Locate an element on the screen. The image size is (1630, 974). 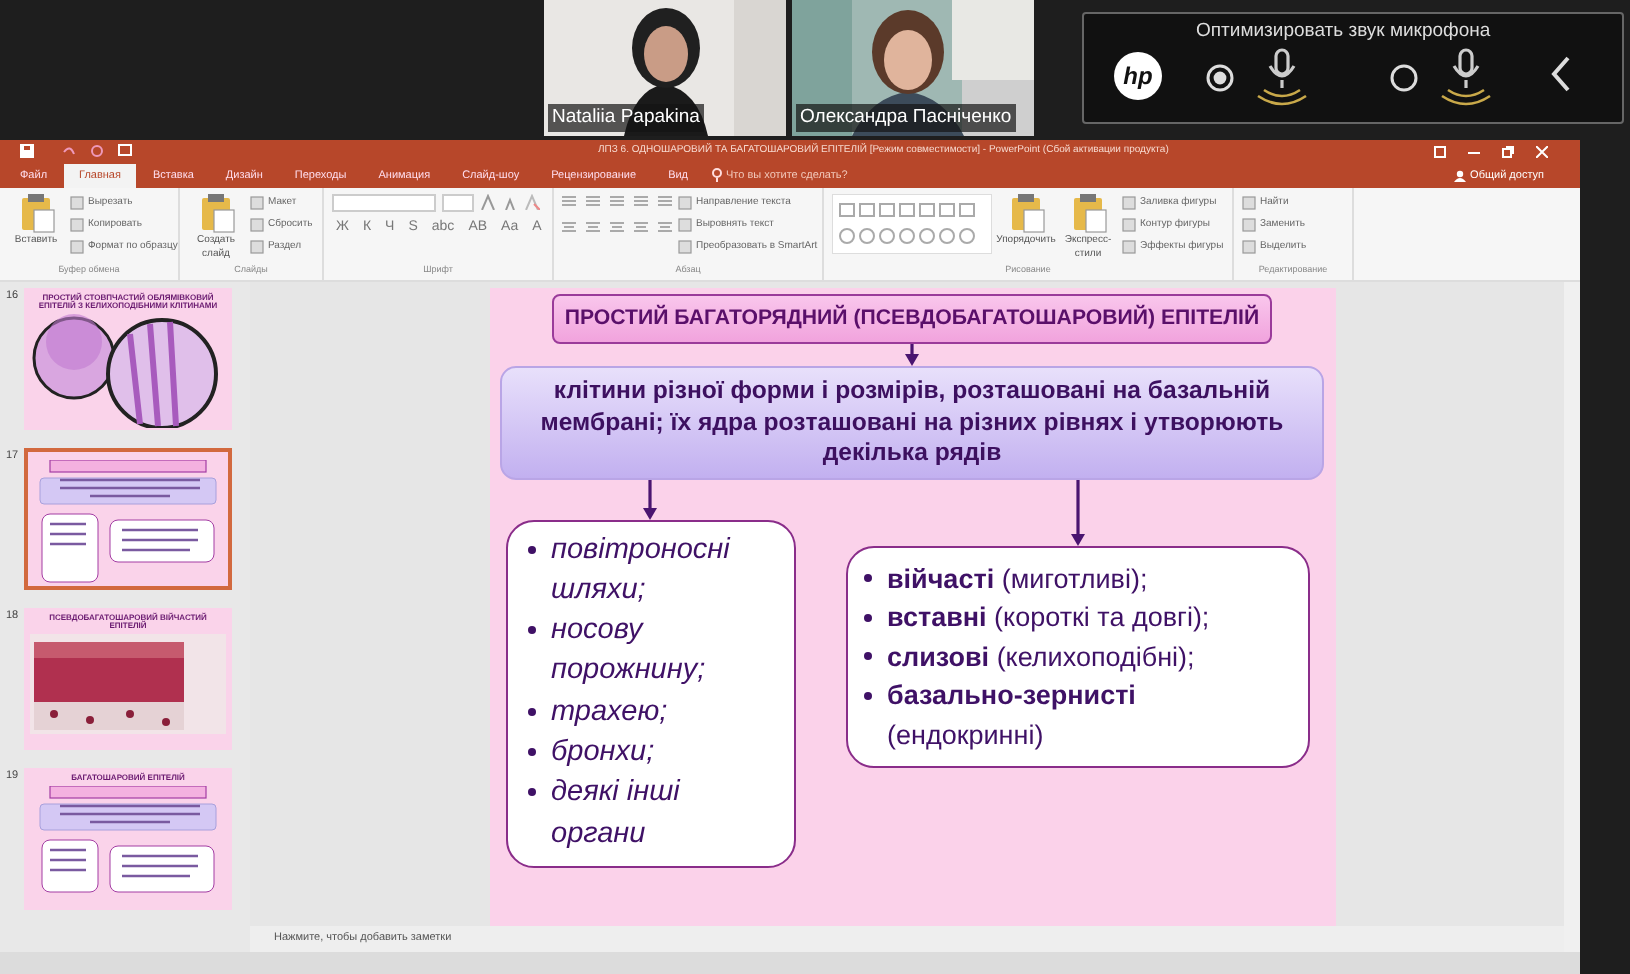
font-name-field is located at coordinates (384, 202).